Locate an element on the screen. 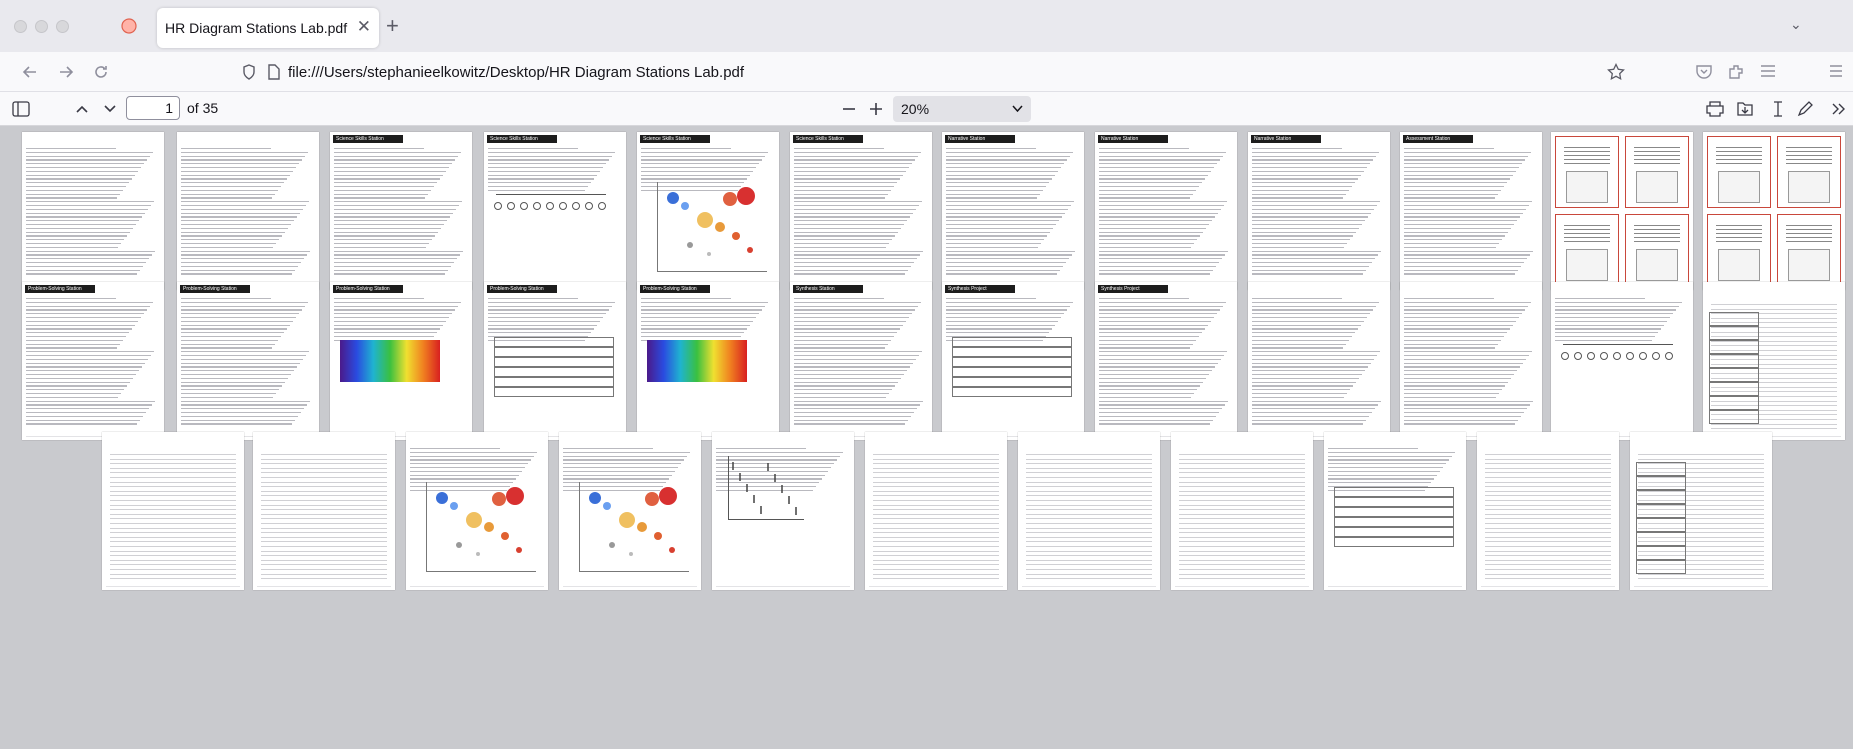 This screenshot has height=749, width=1853. close-window-button is located at coordinates (20, 26).